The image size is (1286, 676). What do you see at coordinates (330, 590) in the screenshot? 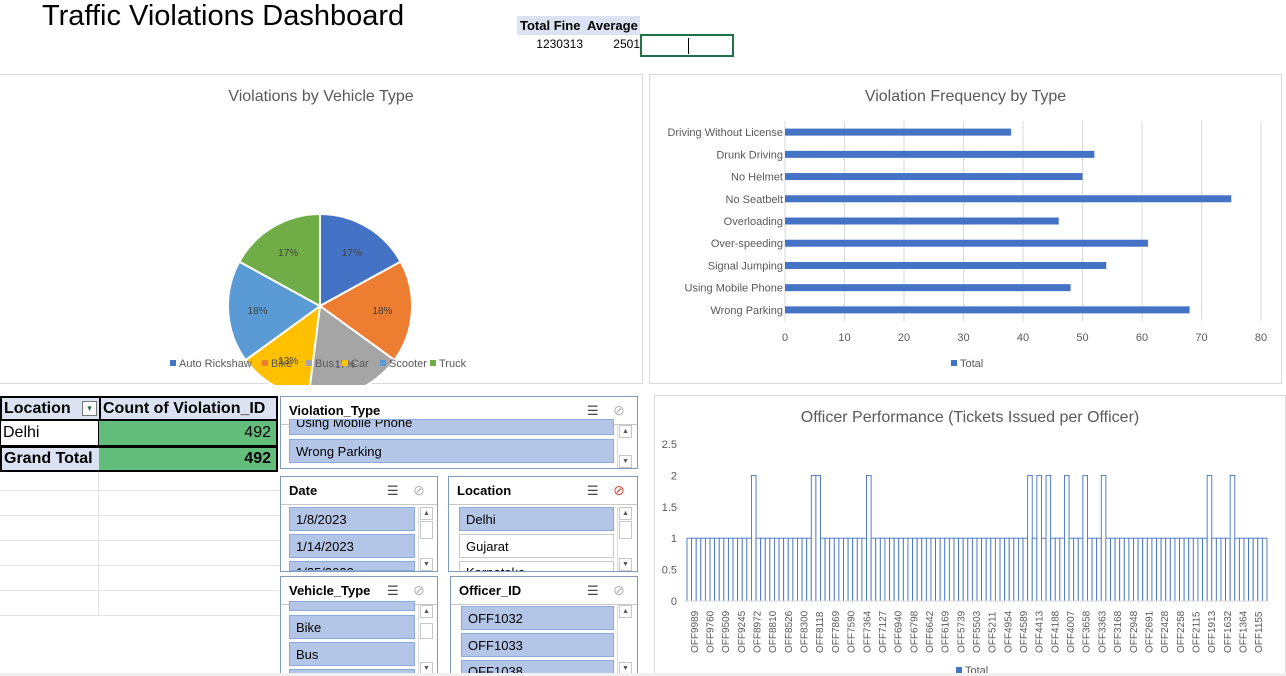
I see `slicer-title: Vehicle_Type` at bounding box center [330, 590].